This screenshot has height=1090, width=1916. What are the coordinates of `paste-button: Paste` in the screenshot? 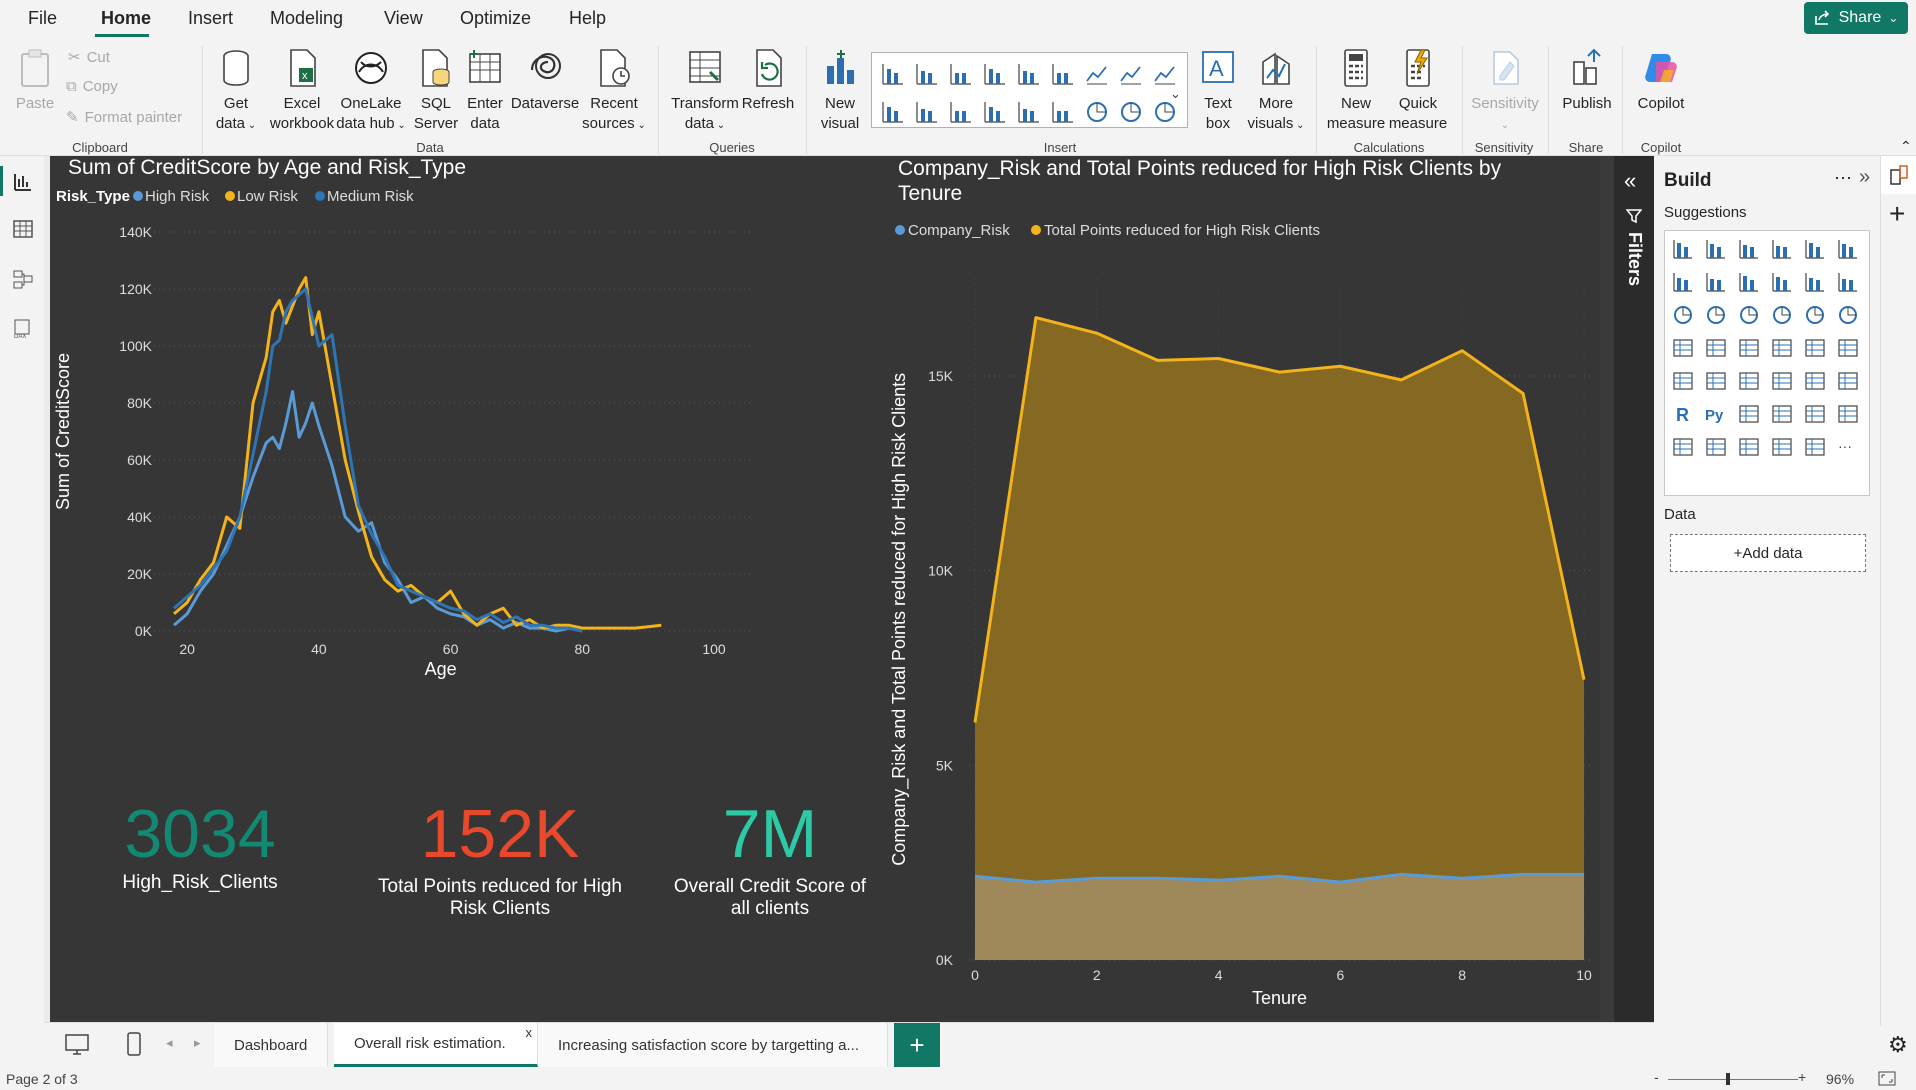 It's located at (35, 81).